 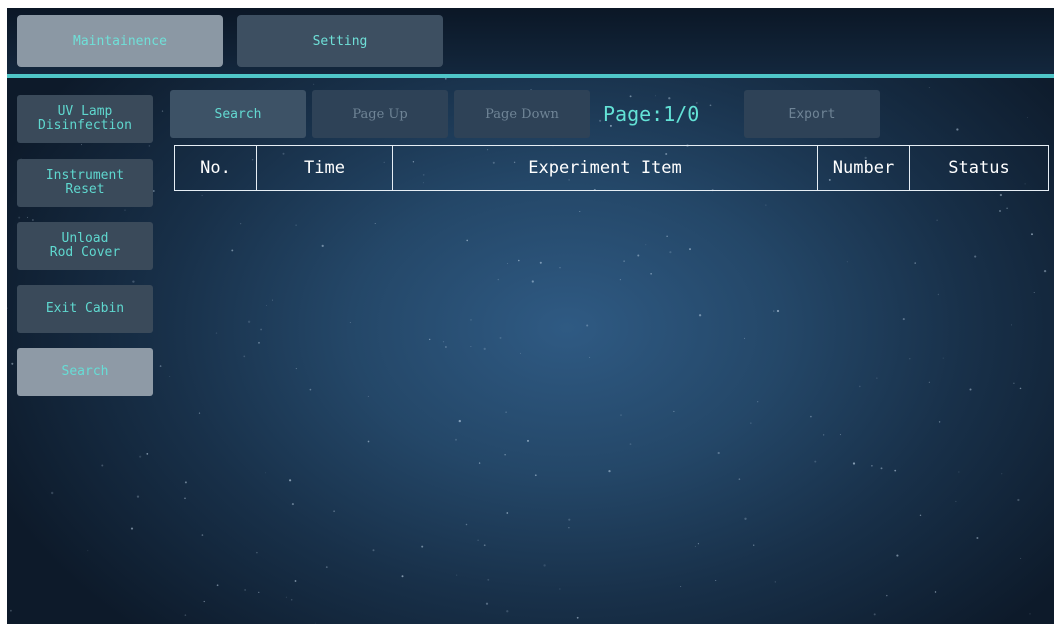 I want to click on table-header: No. Time Experiment Item Number Status, so click(x=611, y=168).